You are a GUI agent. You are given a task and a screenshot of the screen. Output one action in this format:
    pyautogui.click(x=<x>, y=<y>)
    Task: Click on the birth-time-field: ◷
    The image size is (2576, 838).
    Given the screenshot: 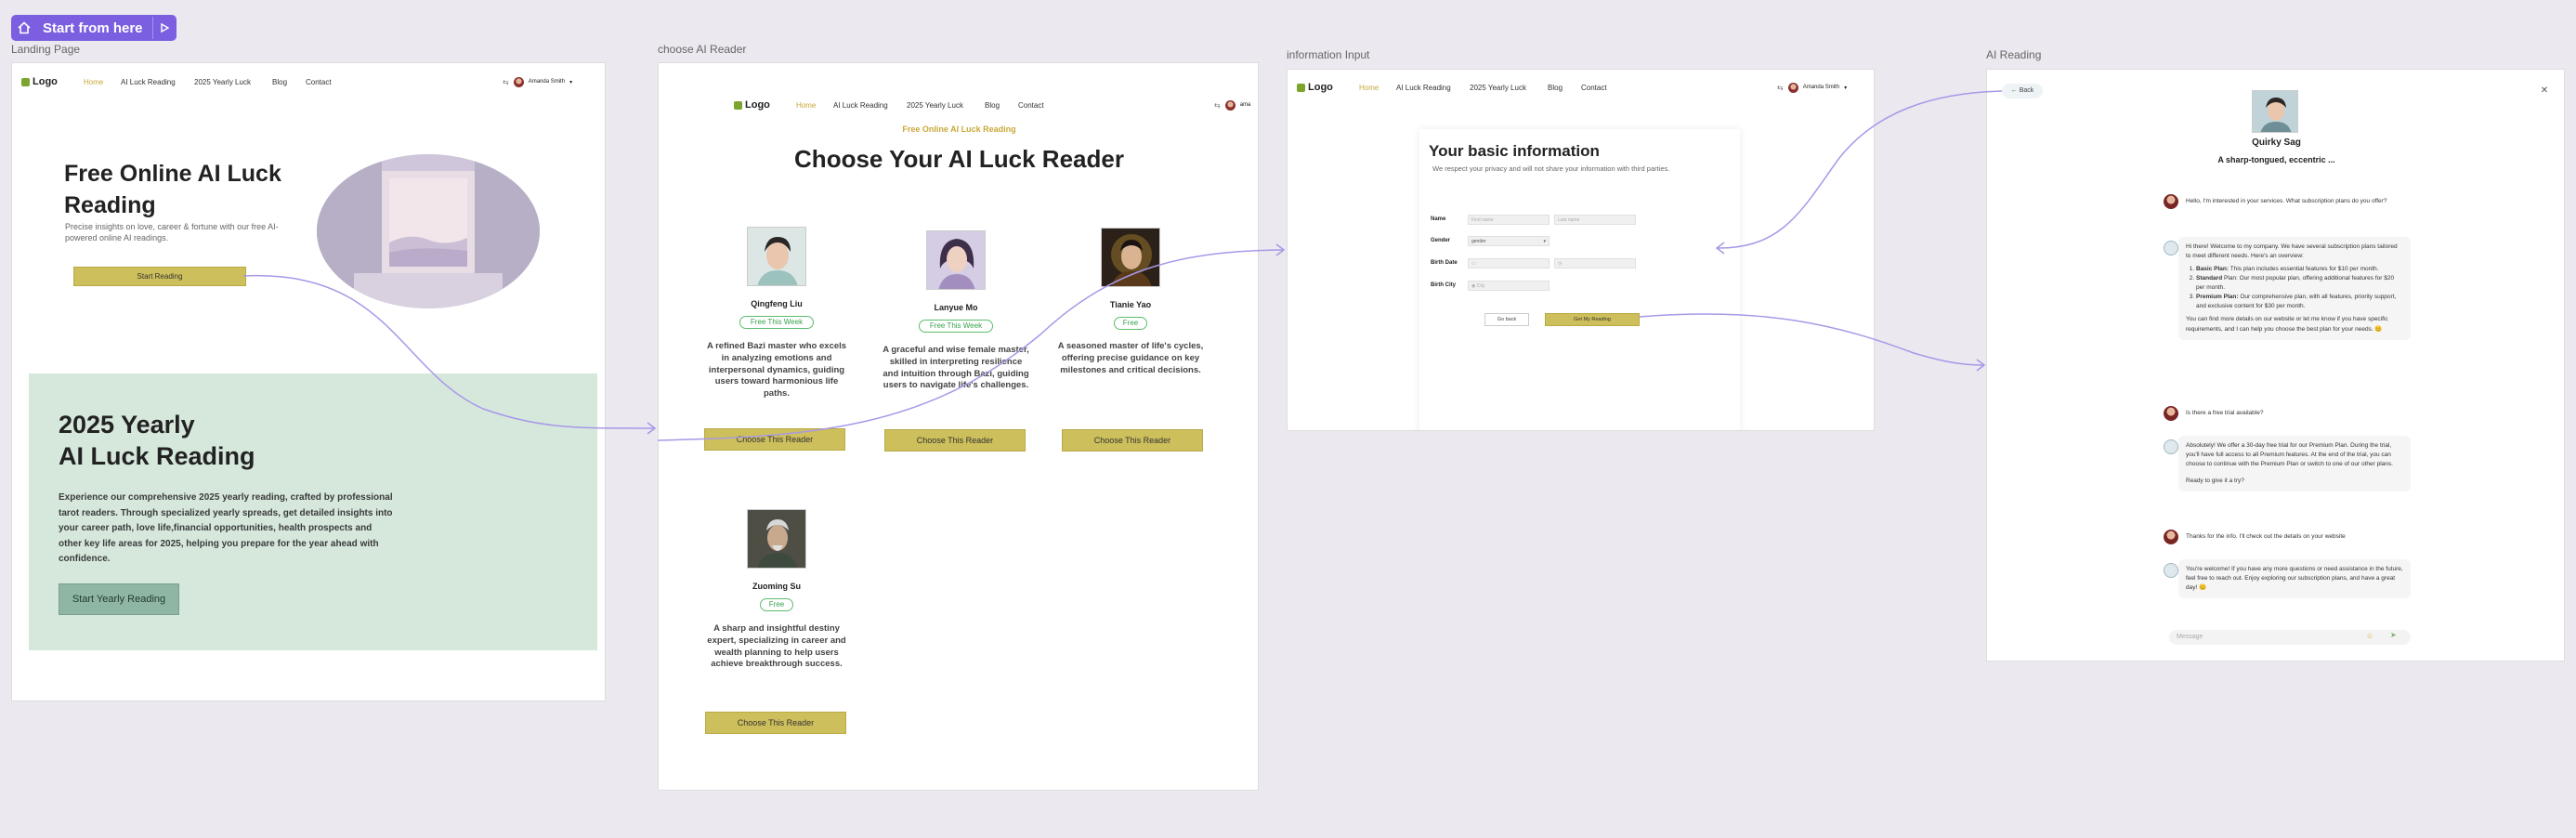 What is the action you would take?
    pyautogui.click(x=1595, y=263)
    